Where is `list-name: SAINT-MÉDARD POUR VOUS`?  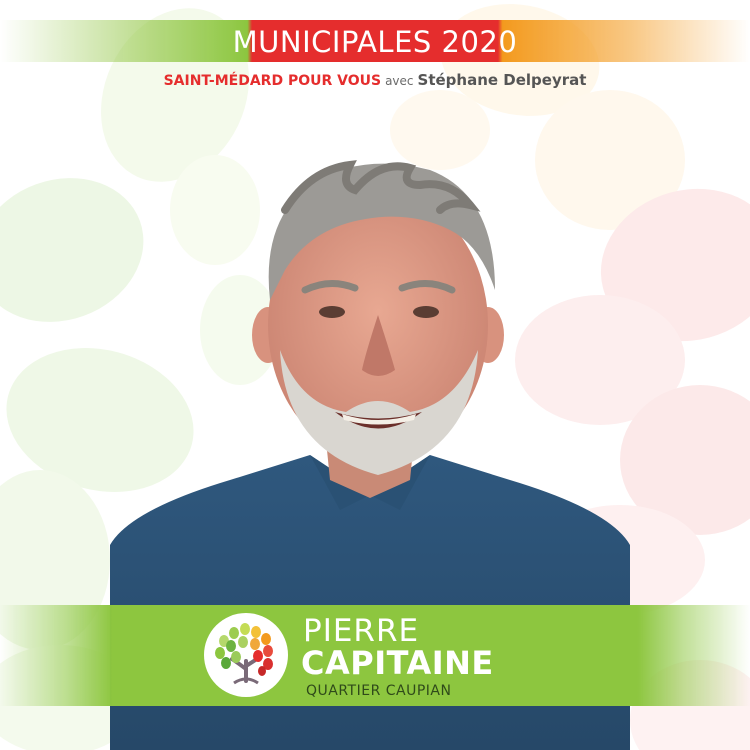 list-name: SAINT-MÉDARD POUR VOUS is located at coordinates (272, 81).